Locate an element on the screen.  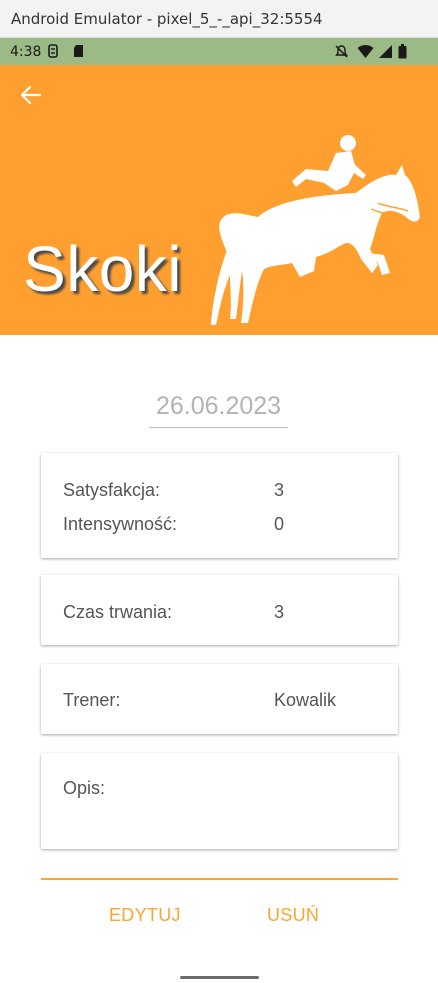
description-label: Opis: is located at coordinates (84, 788).